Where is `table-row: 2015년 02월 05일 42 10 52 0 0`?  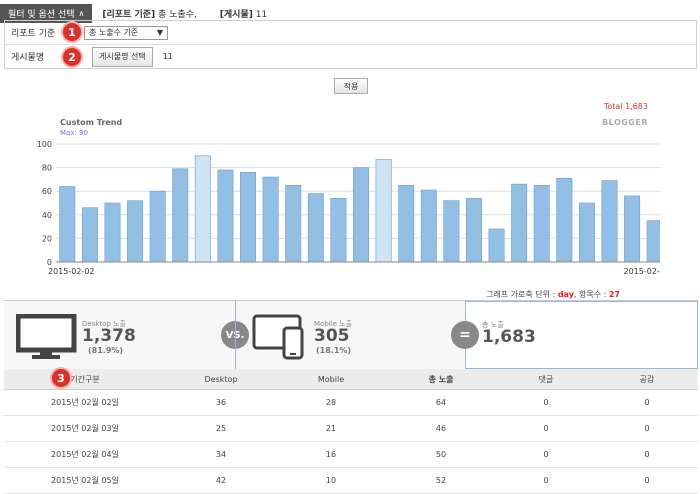 table-row: 2015년 02월 05일 42 10 52 0 0 is located at coordinates (351, 480).